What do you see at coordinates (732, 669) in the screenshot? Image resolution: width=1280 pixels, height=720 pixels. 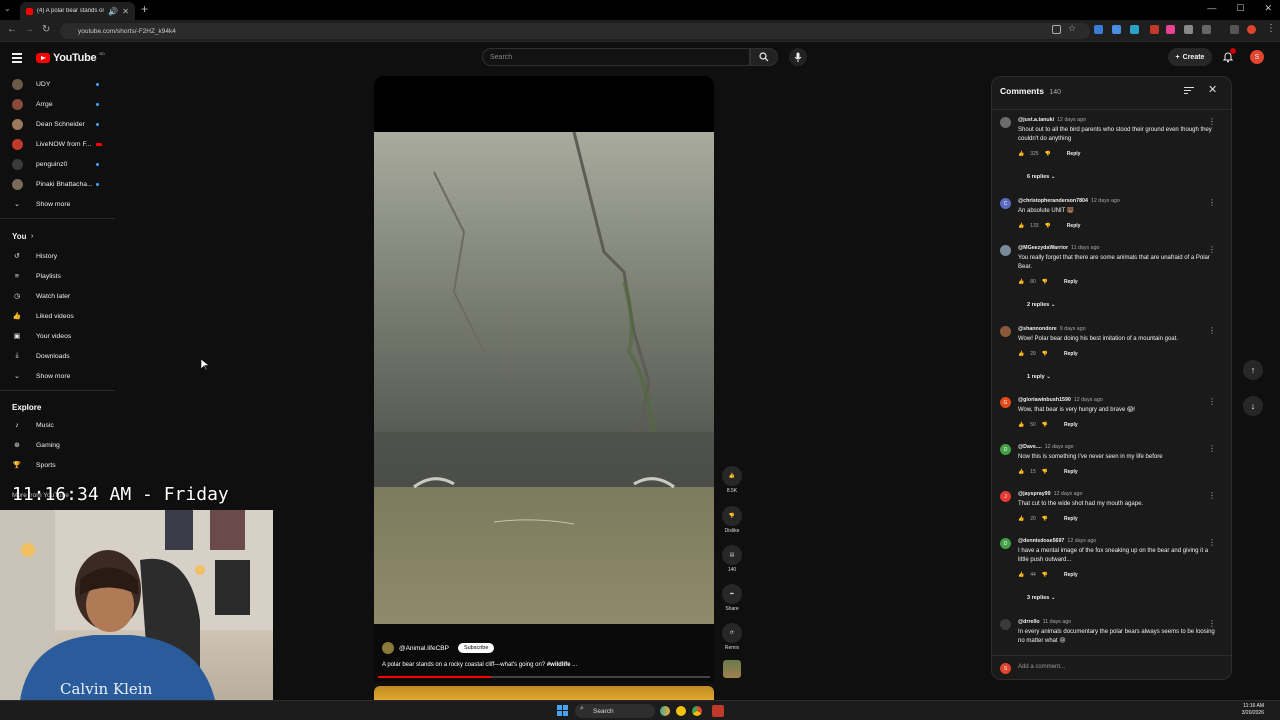 I see `sound-thumbnail` at bounding box center [732, 669].